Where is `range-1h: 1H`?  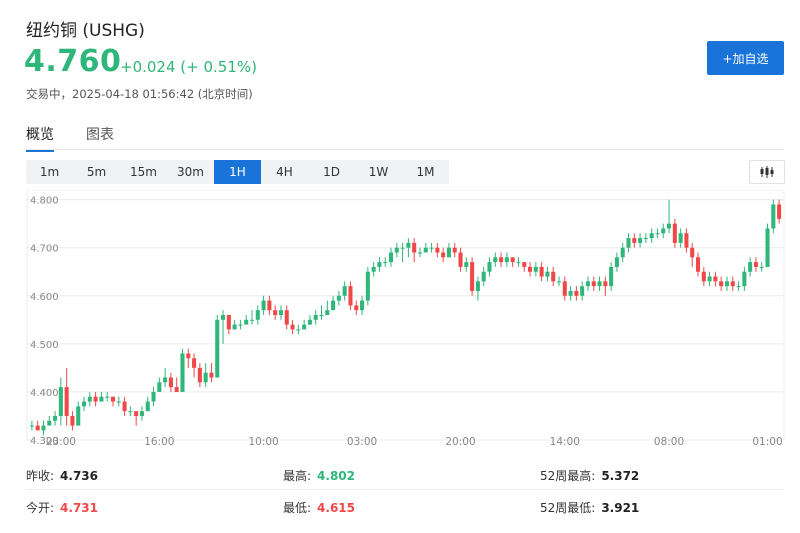
range-1h: 1H is located at coordinates (237, 172).